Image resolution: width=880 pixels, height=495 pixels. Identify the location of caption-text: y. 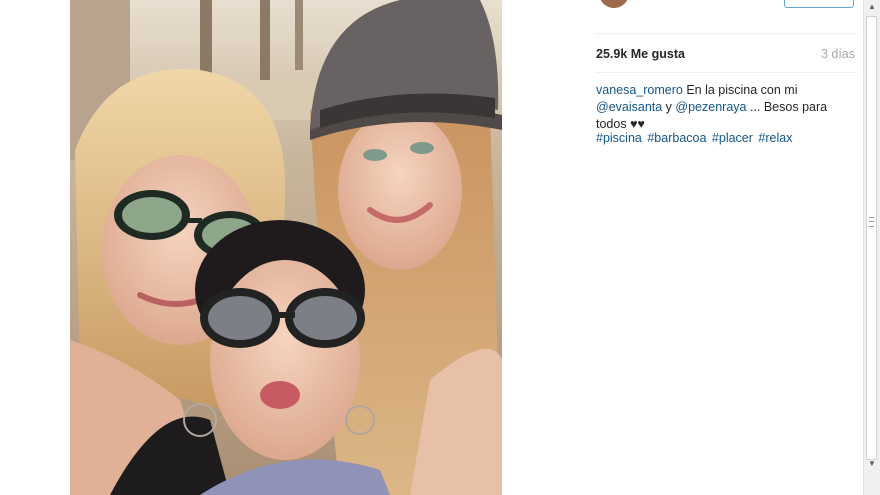
(669, 107).